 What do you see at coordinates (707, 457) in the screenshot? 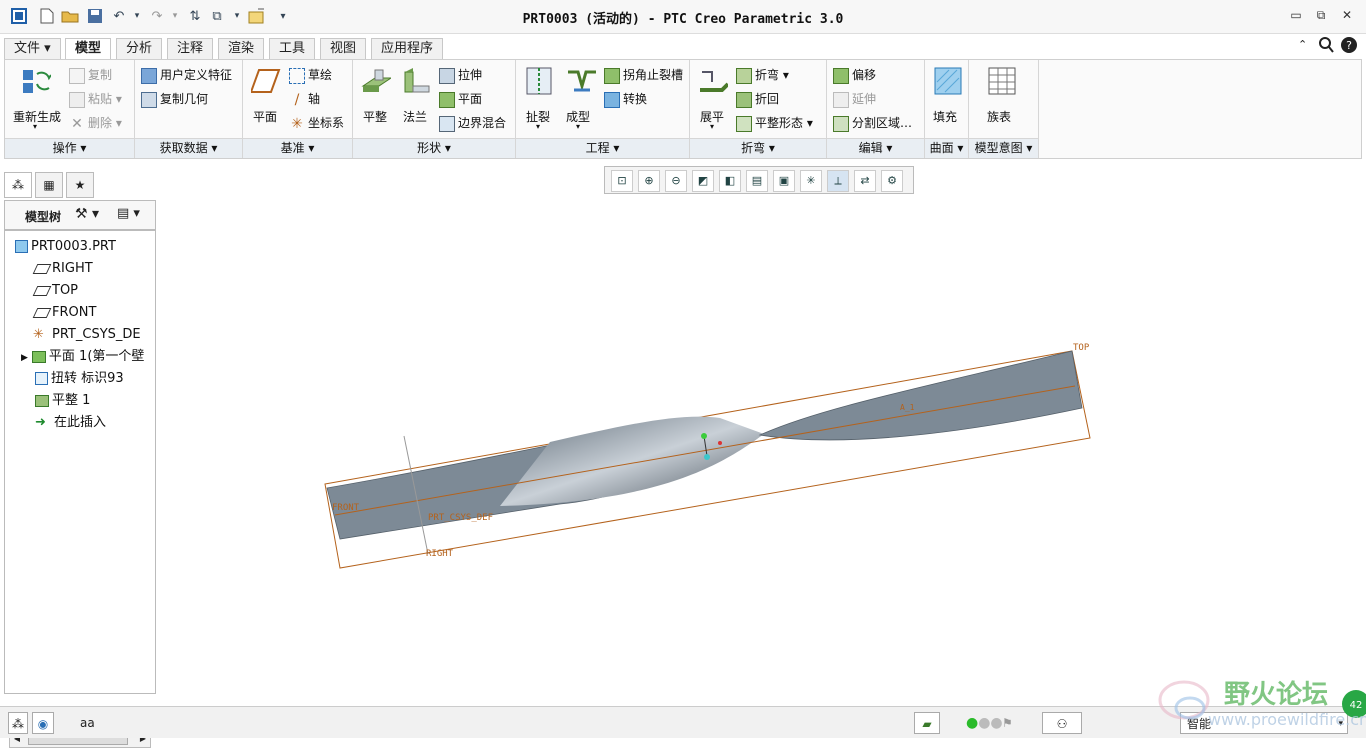
I see `twist-handle-cyan` at bounding box center [707, 457].